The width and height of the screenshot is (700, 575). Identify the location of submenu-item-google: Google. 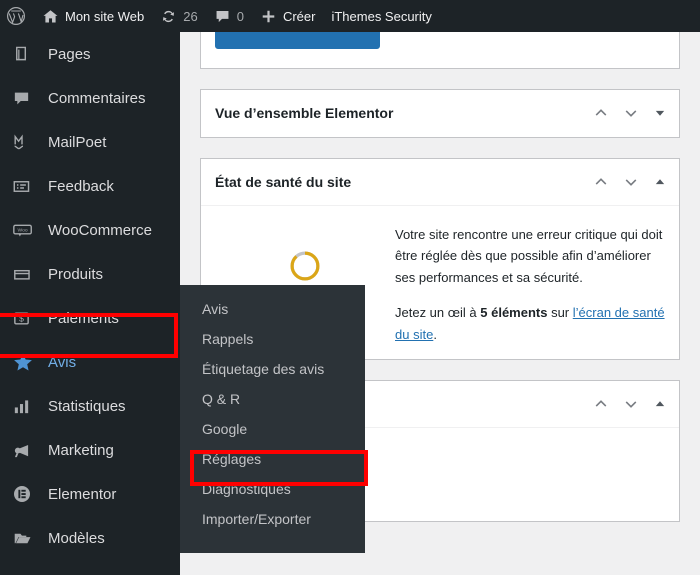
(272, 429).